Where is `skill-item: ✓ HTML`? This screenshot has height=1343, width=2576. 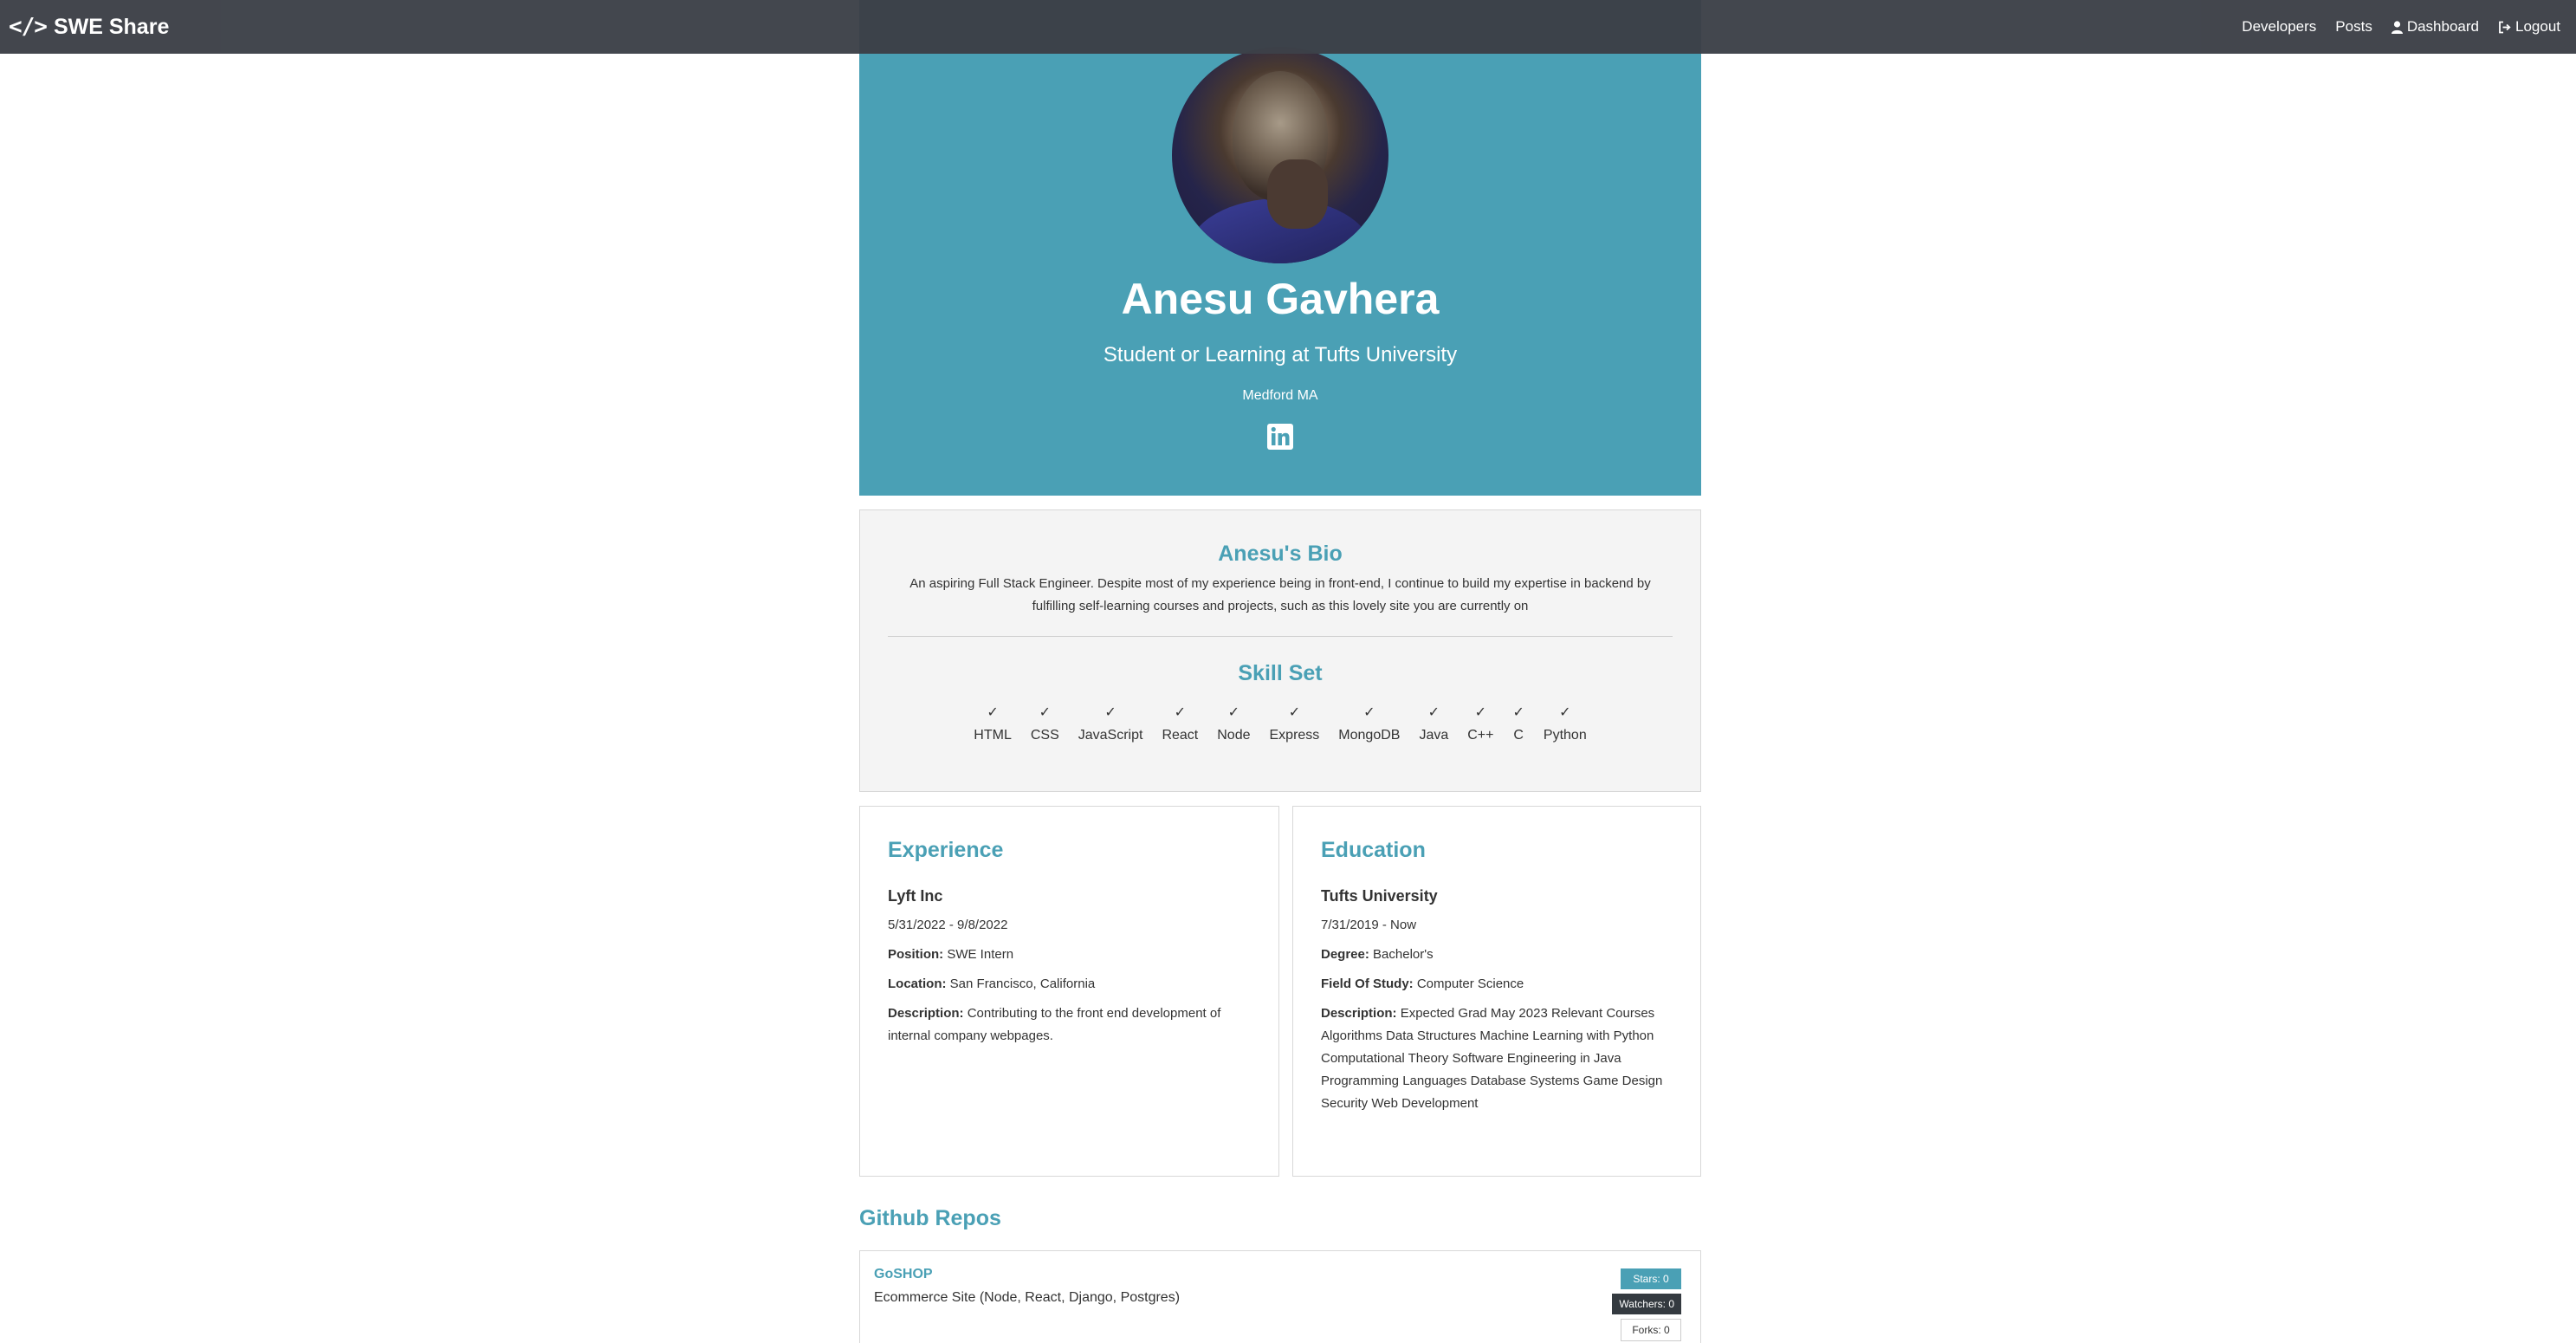
skill-item: ✓ HTML is located at coordinates (993, 724).